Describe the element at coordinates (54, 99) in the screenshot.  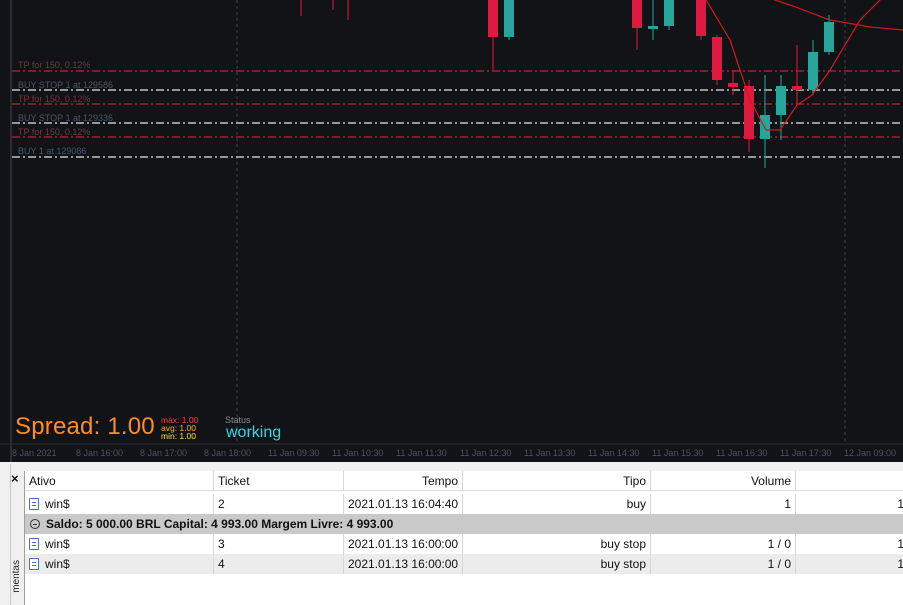
I see `level-label-tp-2: TP for 150, 0.12%` at that location.